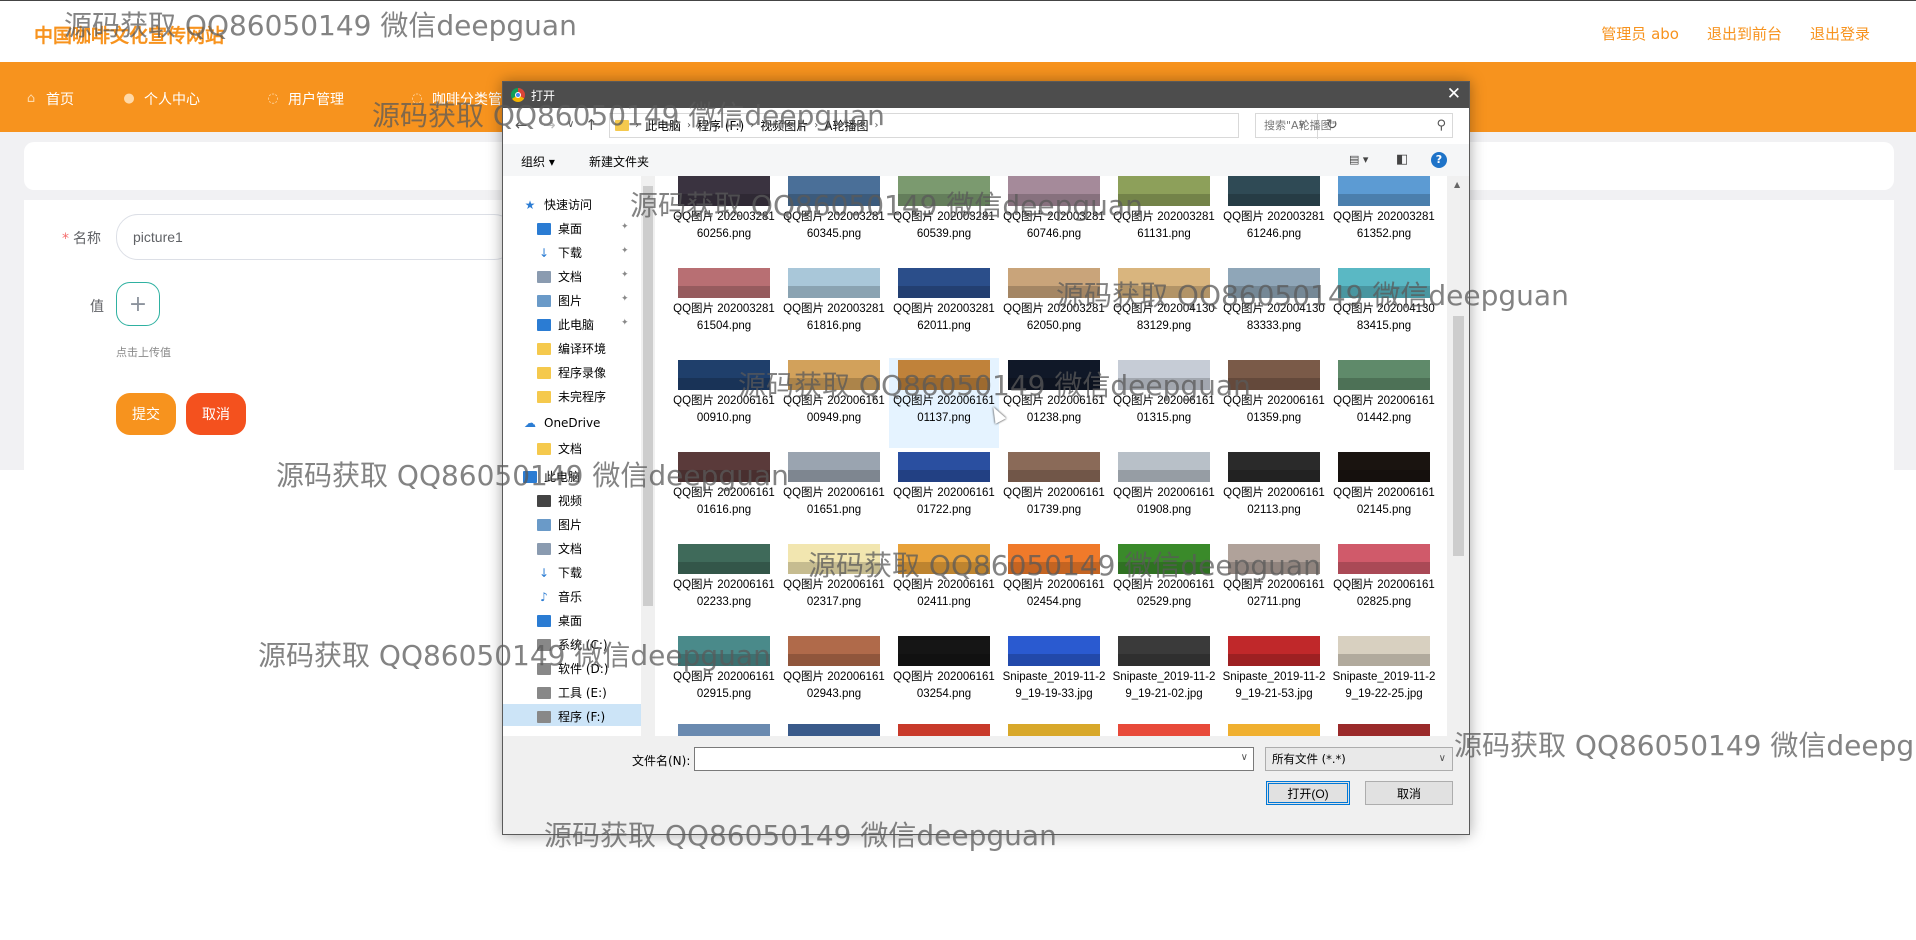 The height and width of the screenshot is (940, 1916). Describe the element at coordinates (944, 311) in the screenshot. I see `file-item: QQ图片 20200328162011.png` at that location.